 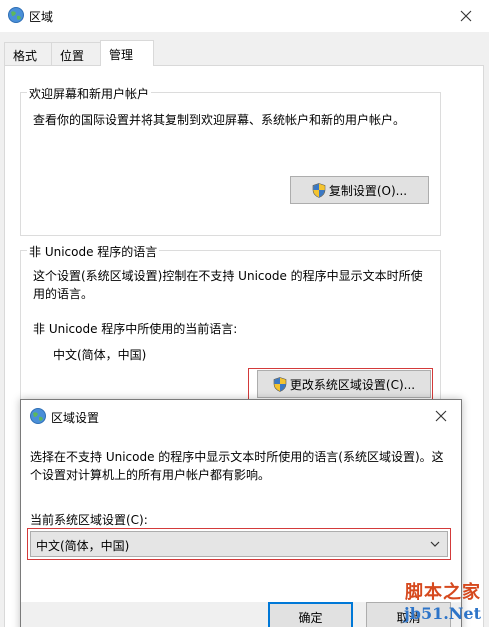 What do you see at coordinates (239, 544) in the screenshot?
I see `highlight-frame` at bounding box center [239, 544].